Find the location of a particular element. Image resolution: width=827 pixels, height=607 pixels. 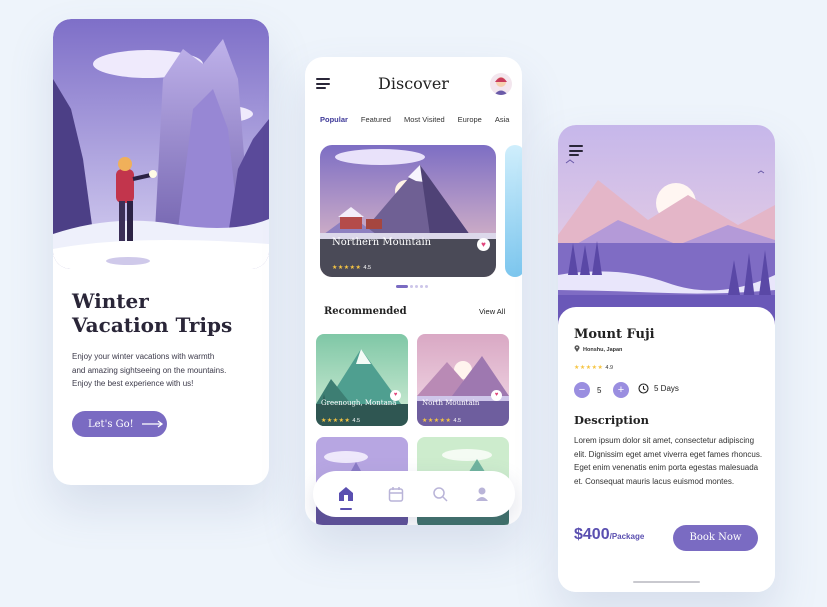

recommended-tile: North Mountain ★★★★★ 4.5 ♥ is located at coordinates (463, 380).